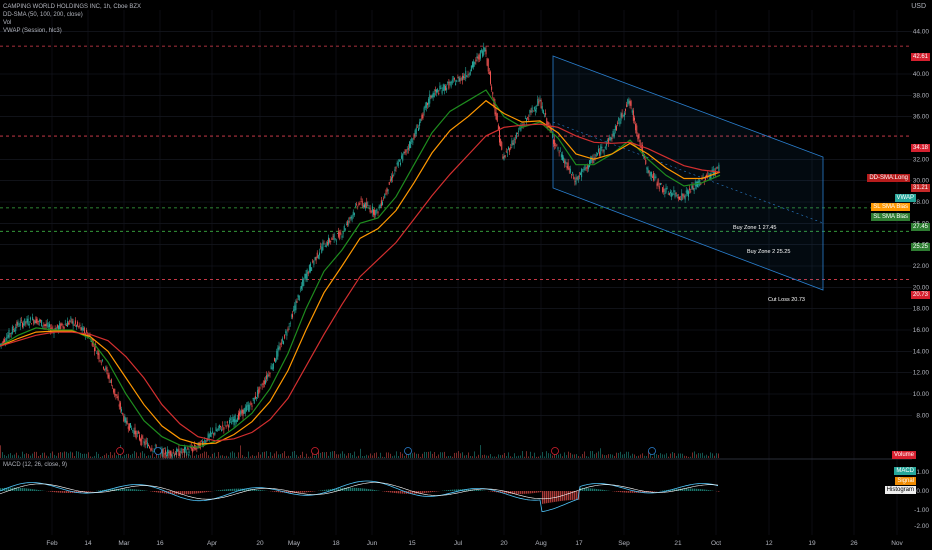 The image size is (932, 550). What do you see at coordinates (541, 543) in the screenshot?
I see `x-tick-label: Aug` at bounding box center [541, 543].